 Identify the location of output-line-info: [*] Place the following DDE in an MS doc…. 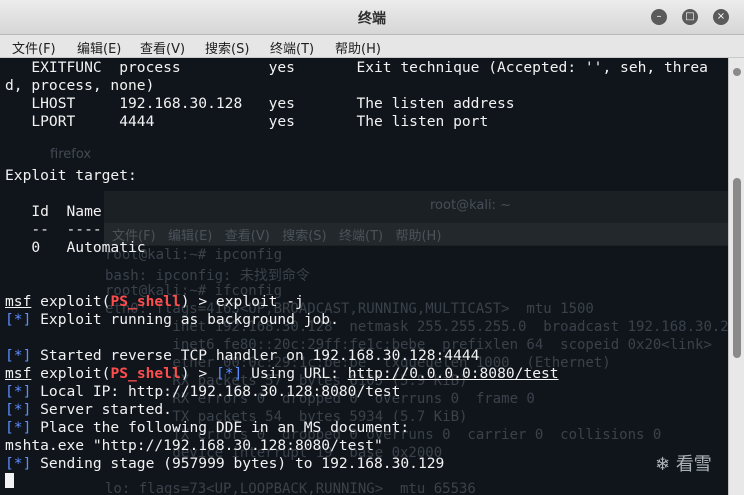
(207, 427).